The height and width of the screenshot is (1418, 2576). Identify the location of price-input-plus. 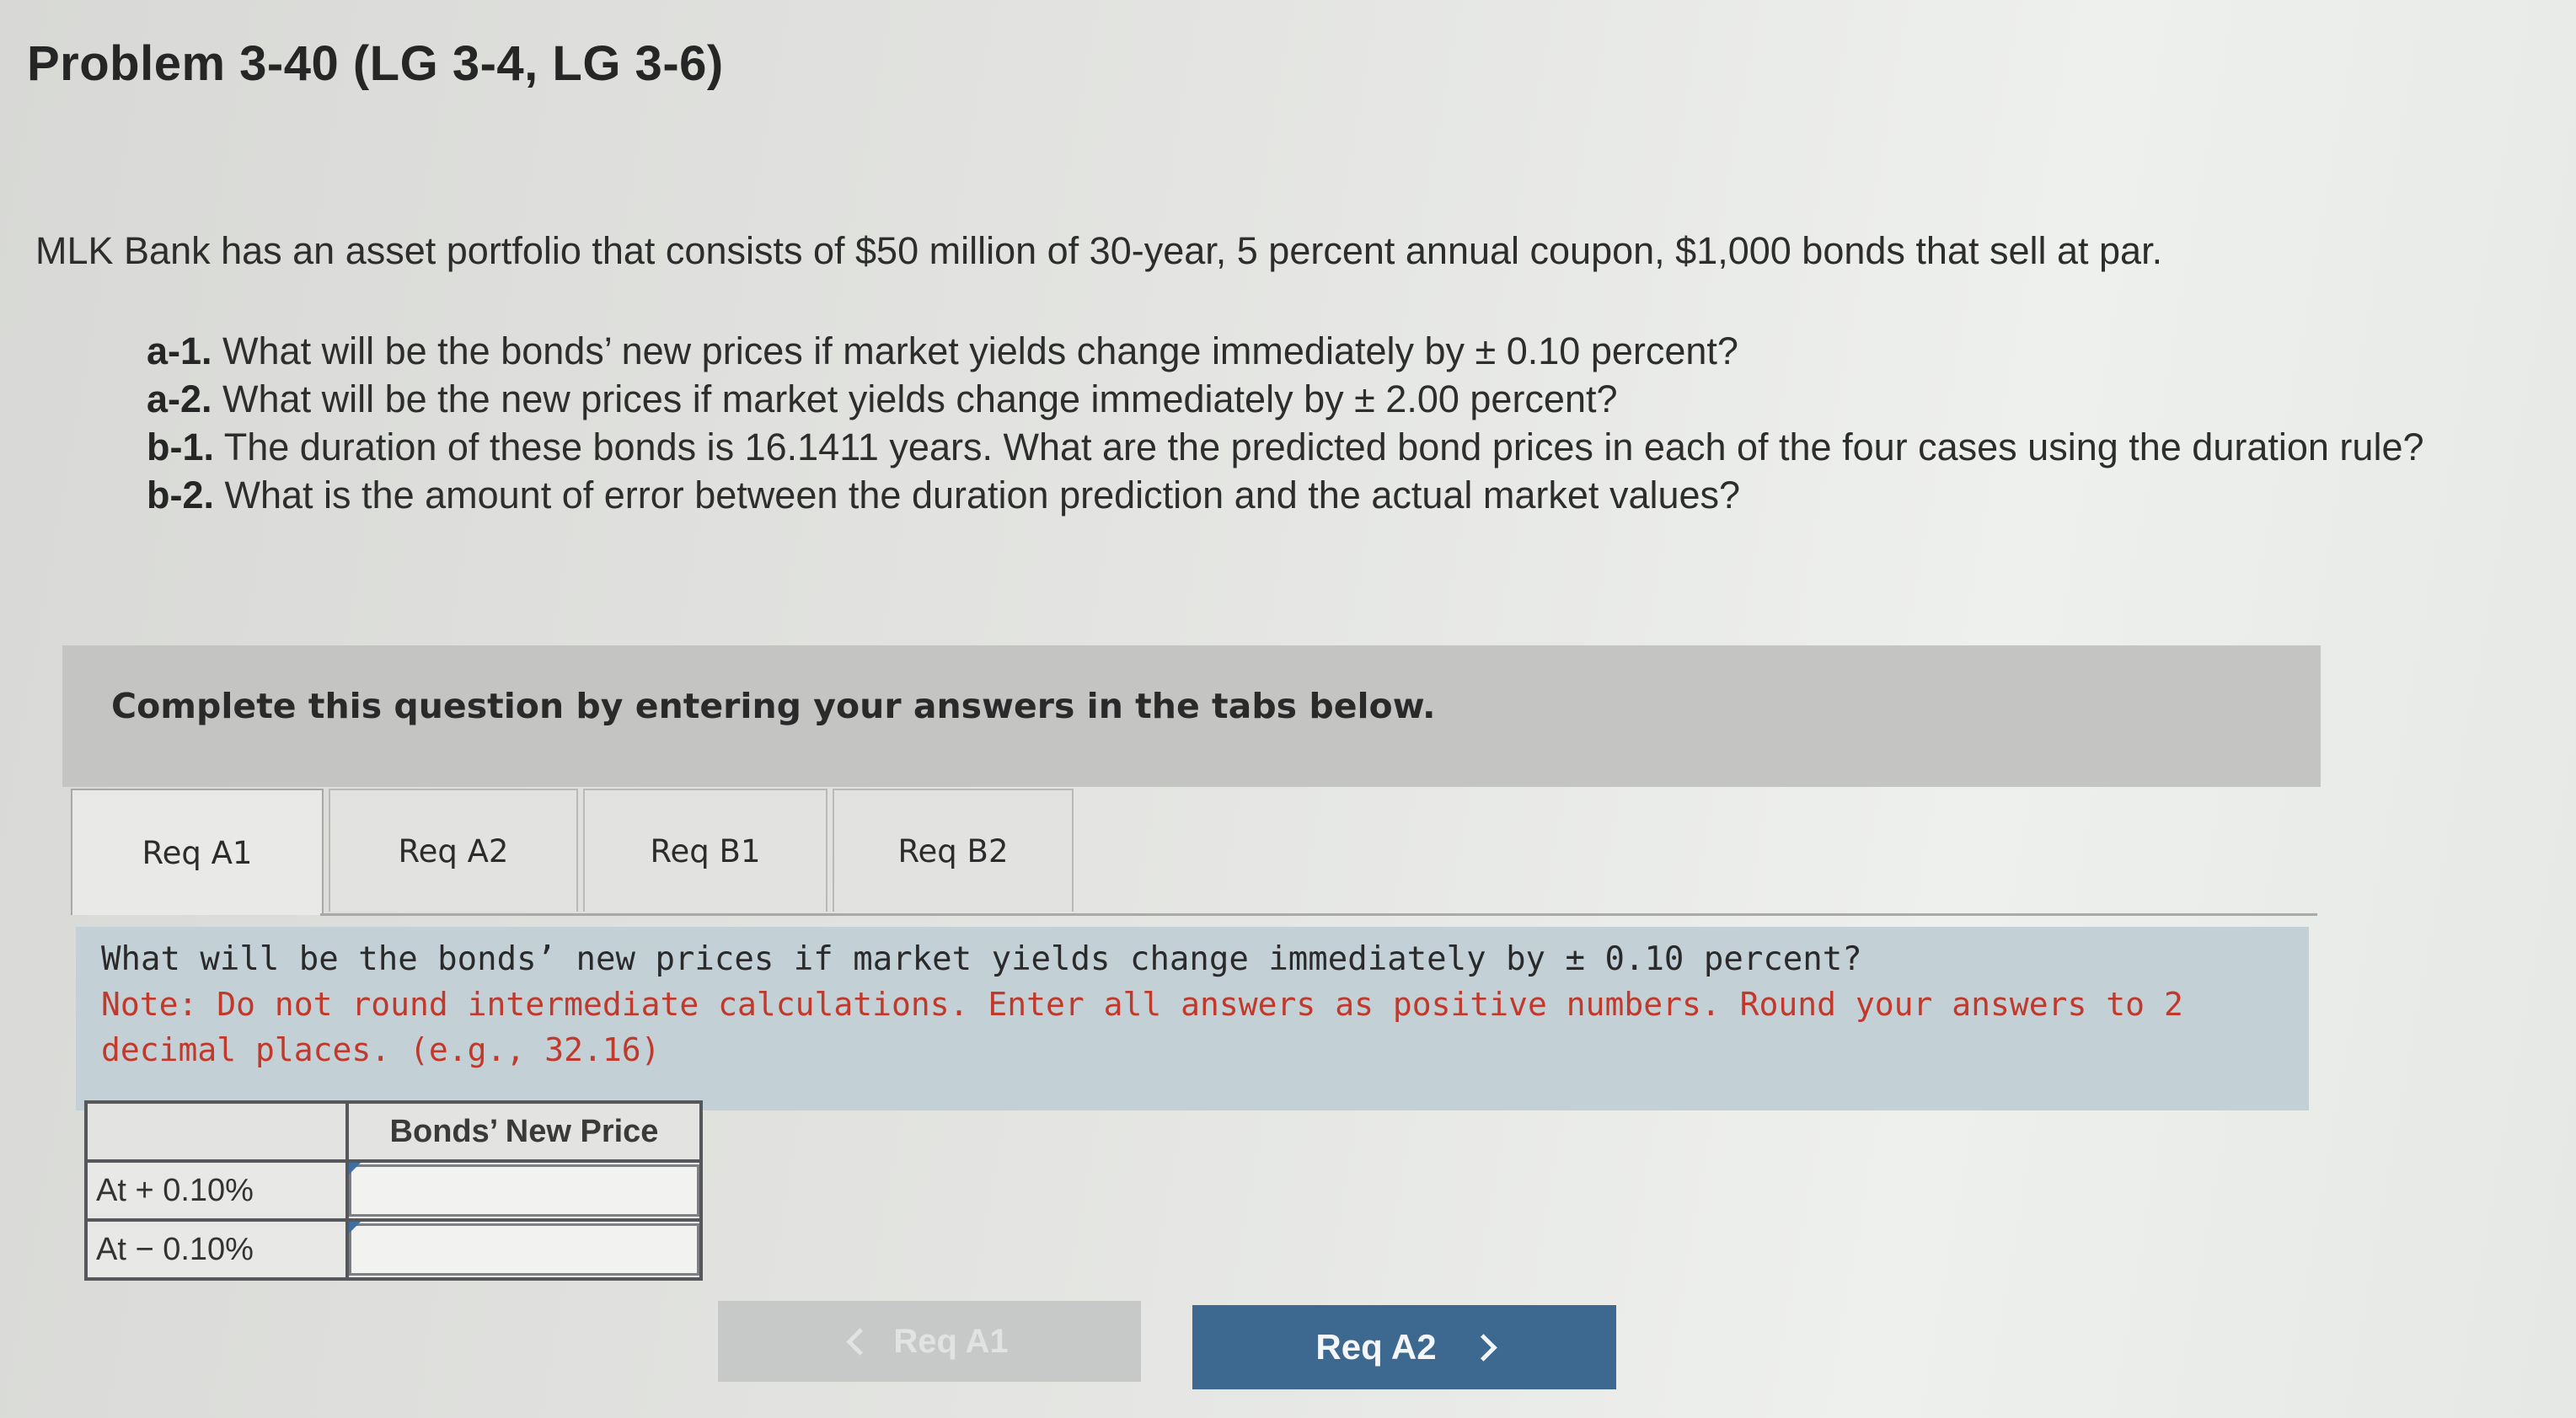
(524, 1190).